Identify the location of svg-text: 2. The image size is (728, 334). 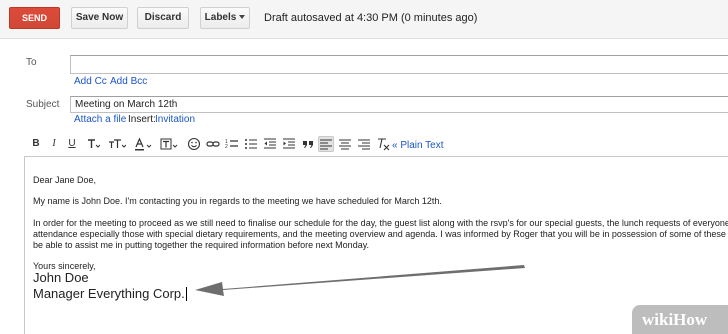
(226, 147).